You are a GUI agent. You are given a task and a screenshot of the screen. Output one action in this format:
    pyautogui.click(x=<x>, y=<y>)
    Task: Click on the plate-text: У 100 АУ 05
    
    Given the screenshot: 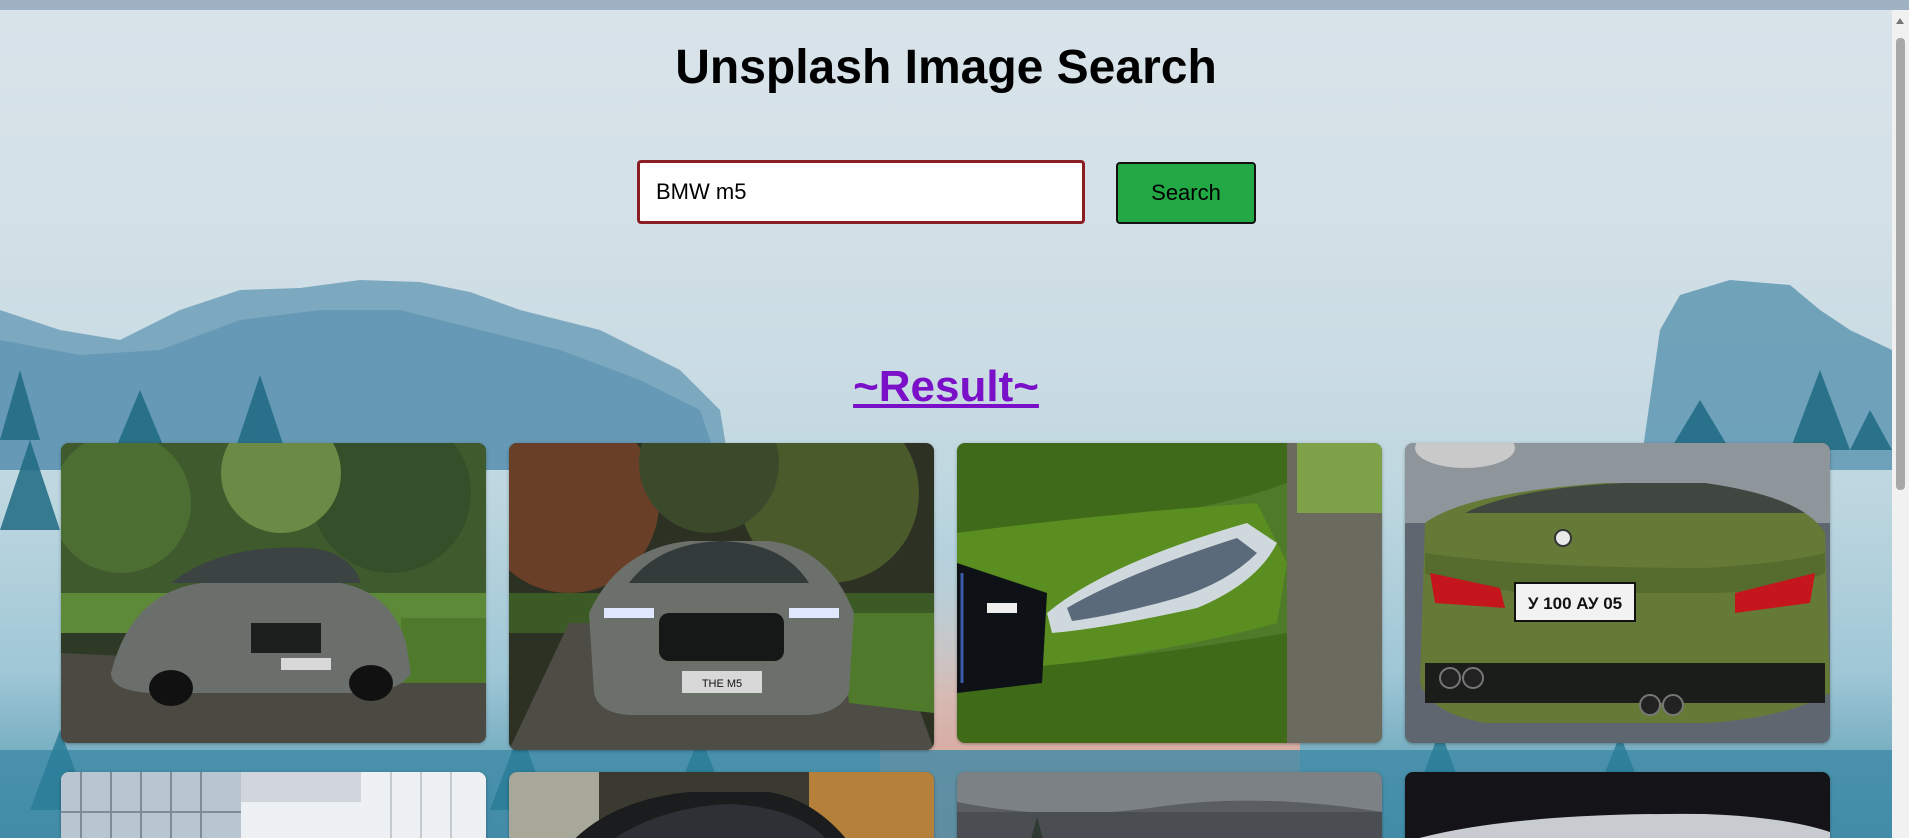 What is the action you would take?
    pyautogui.click(x=1575, y=603)
    